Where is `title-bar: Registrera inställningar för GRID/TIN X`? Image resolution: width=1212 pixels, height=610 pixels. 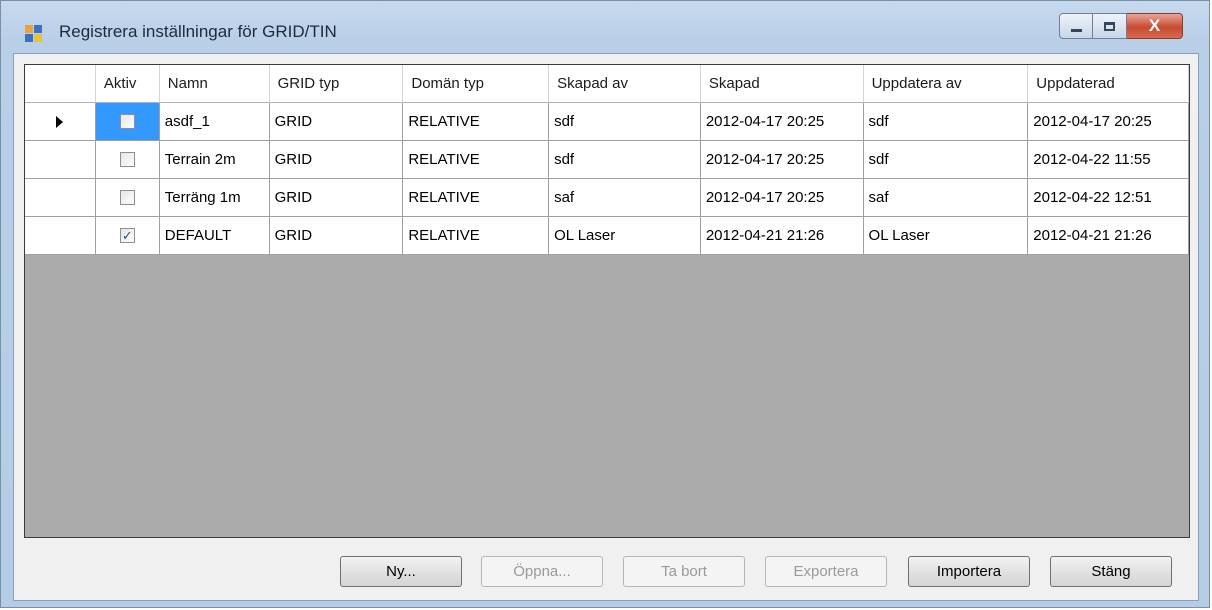 title-bar: Registrera inställningar för GRID/TIN X is located at coordinates (605, 27).